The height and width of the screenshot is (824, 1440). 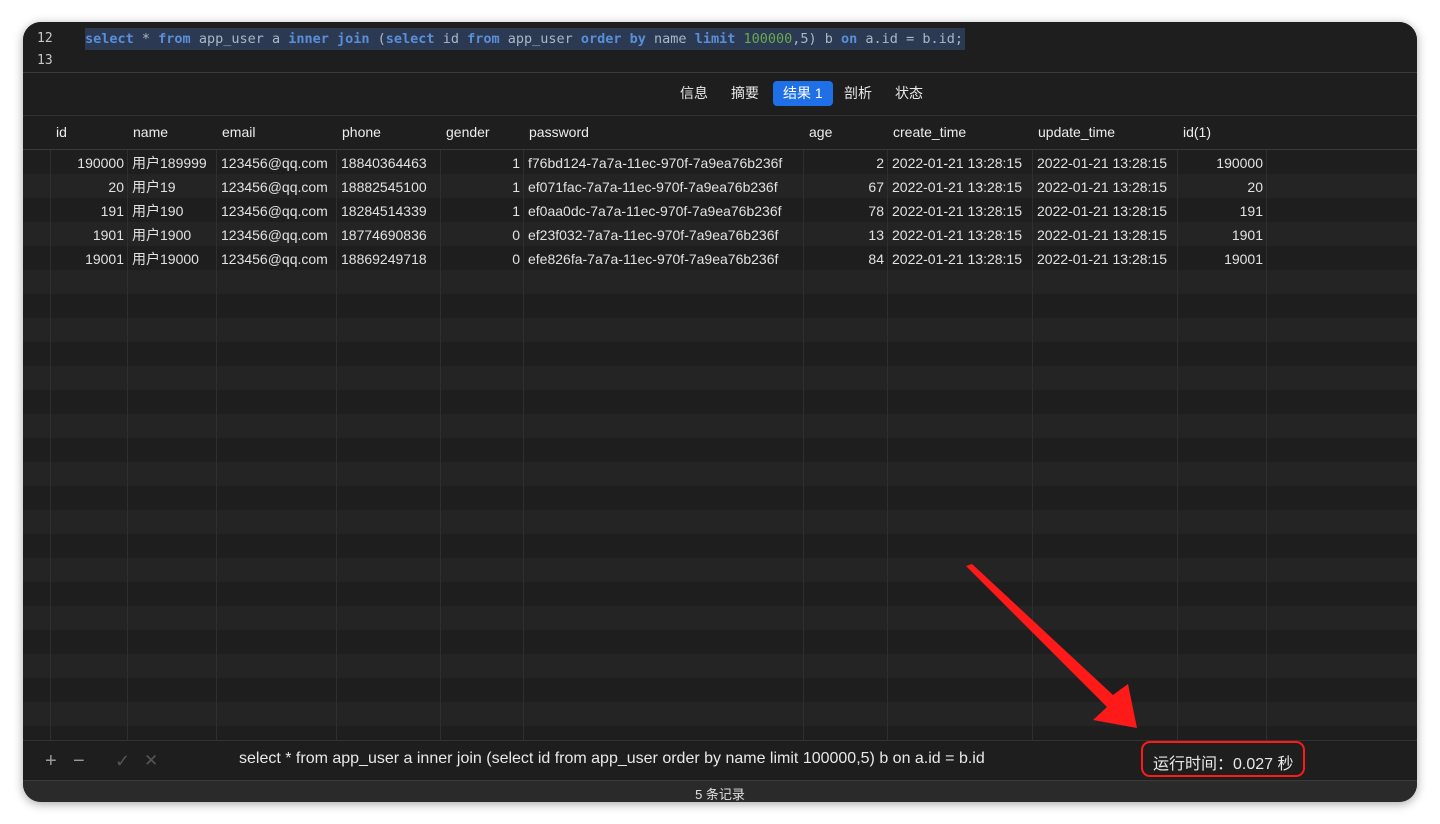 I want to click on column-header: gender, so click(x=482, y=132).